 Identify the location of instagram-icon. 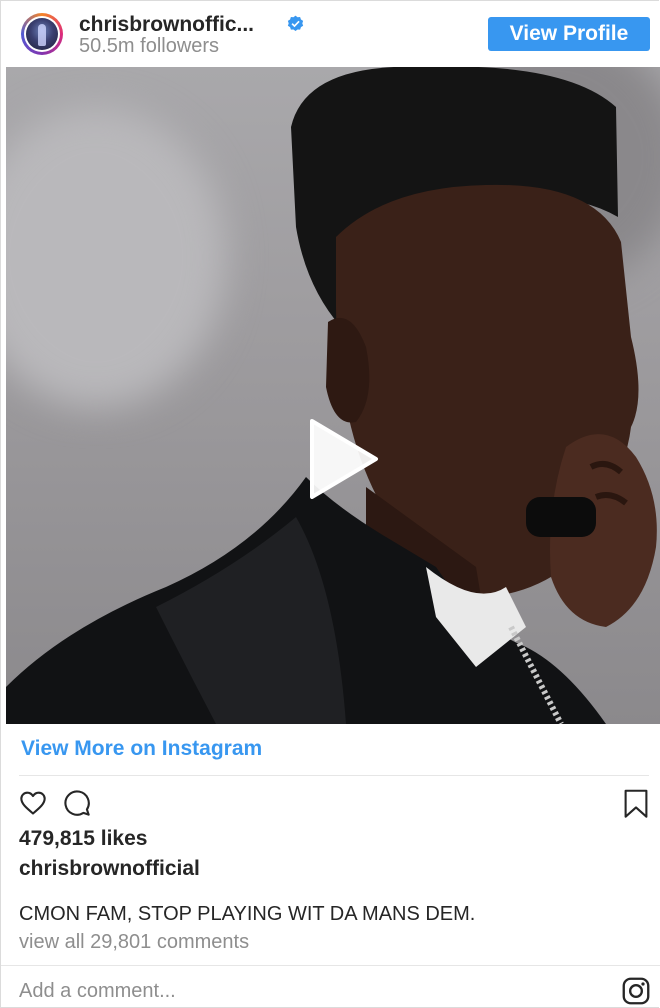
(636, 991).